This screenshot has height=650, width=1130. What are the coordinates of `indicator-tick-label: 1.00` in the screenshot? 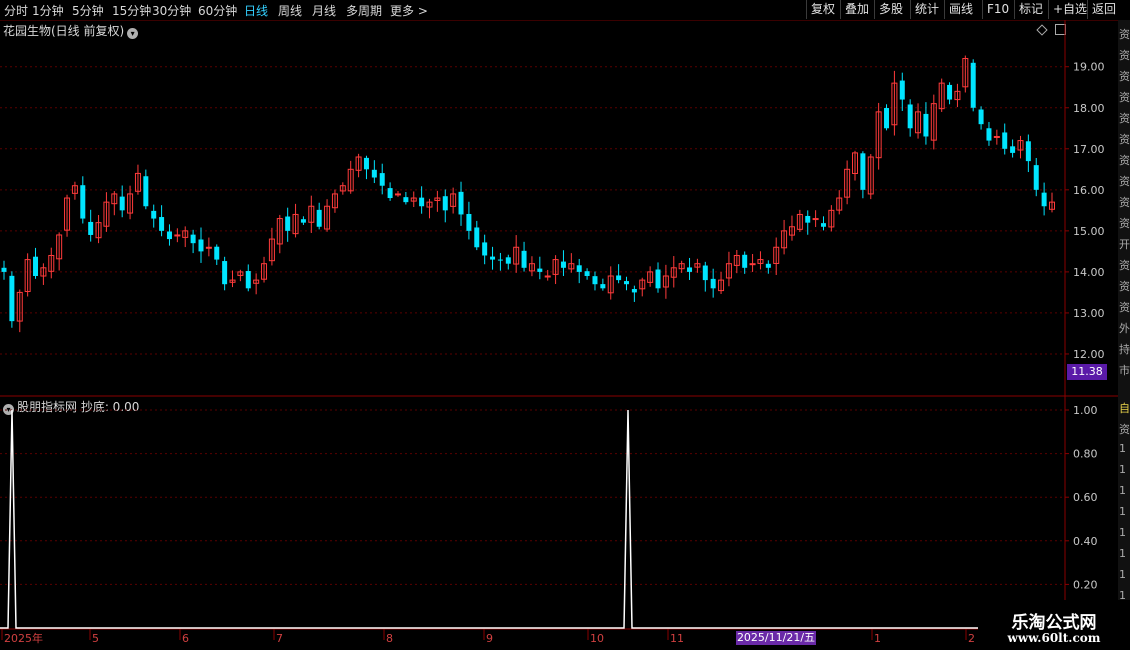 It's located at (1085, 410).